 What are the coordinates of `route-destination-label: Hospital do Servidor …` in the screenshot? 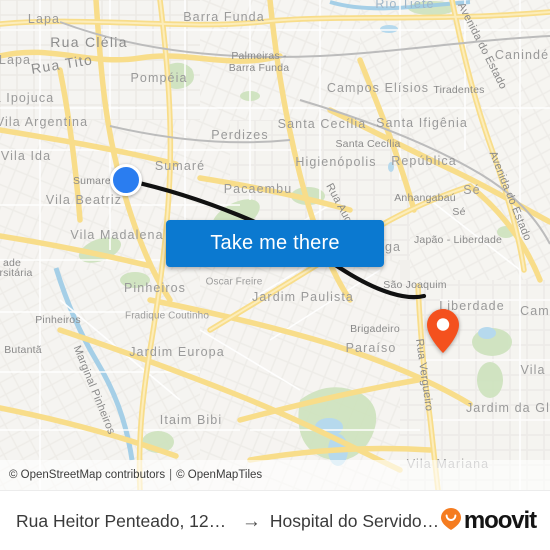 It's located at (354, 520).